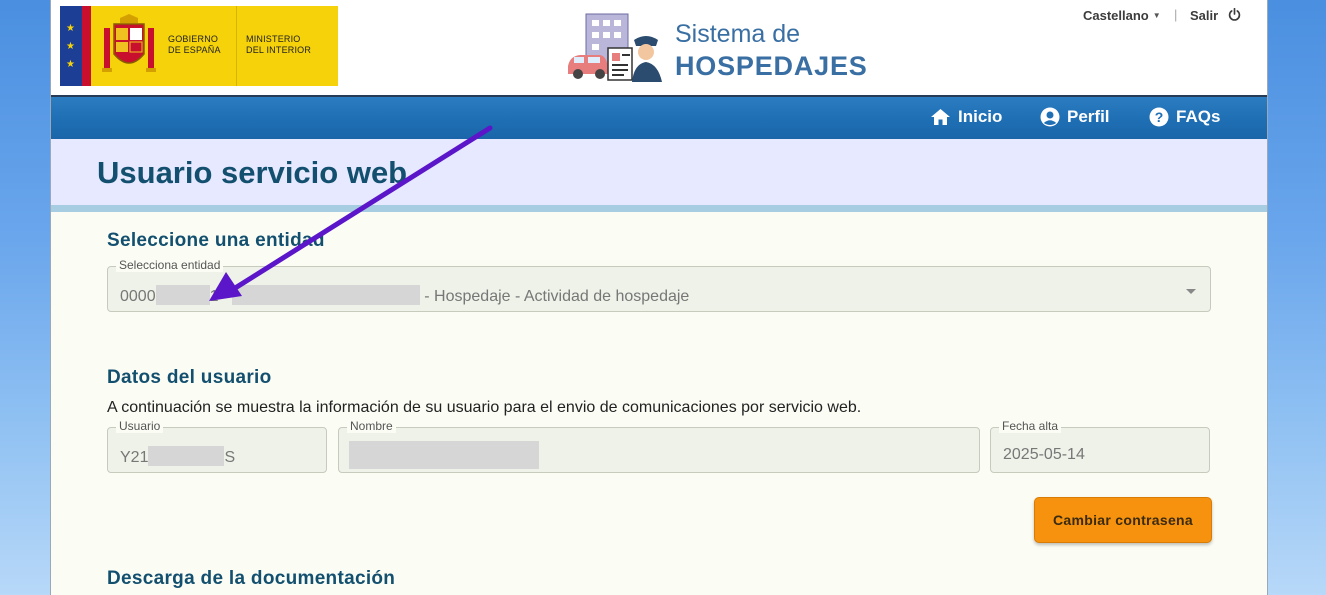  Describe the element at coordinates (1156, 15) in the screenshot. I see `caret-down-icon: ▼` at that location.